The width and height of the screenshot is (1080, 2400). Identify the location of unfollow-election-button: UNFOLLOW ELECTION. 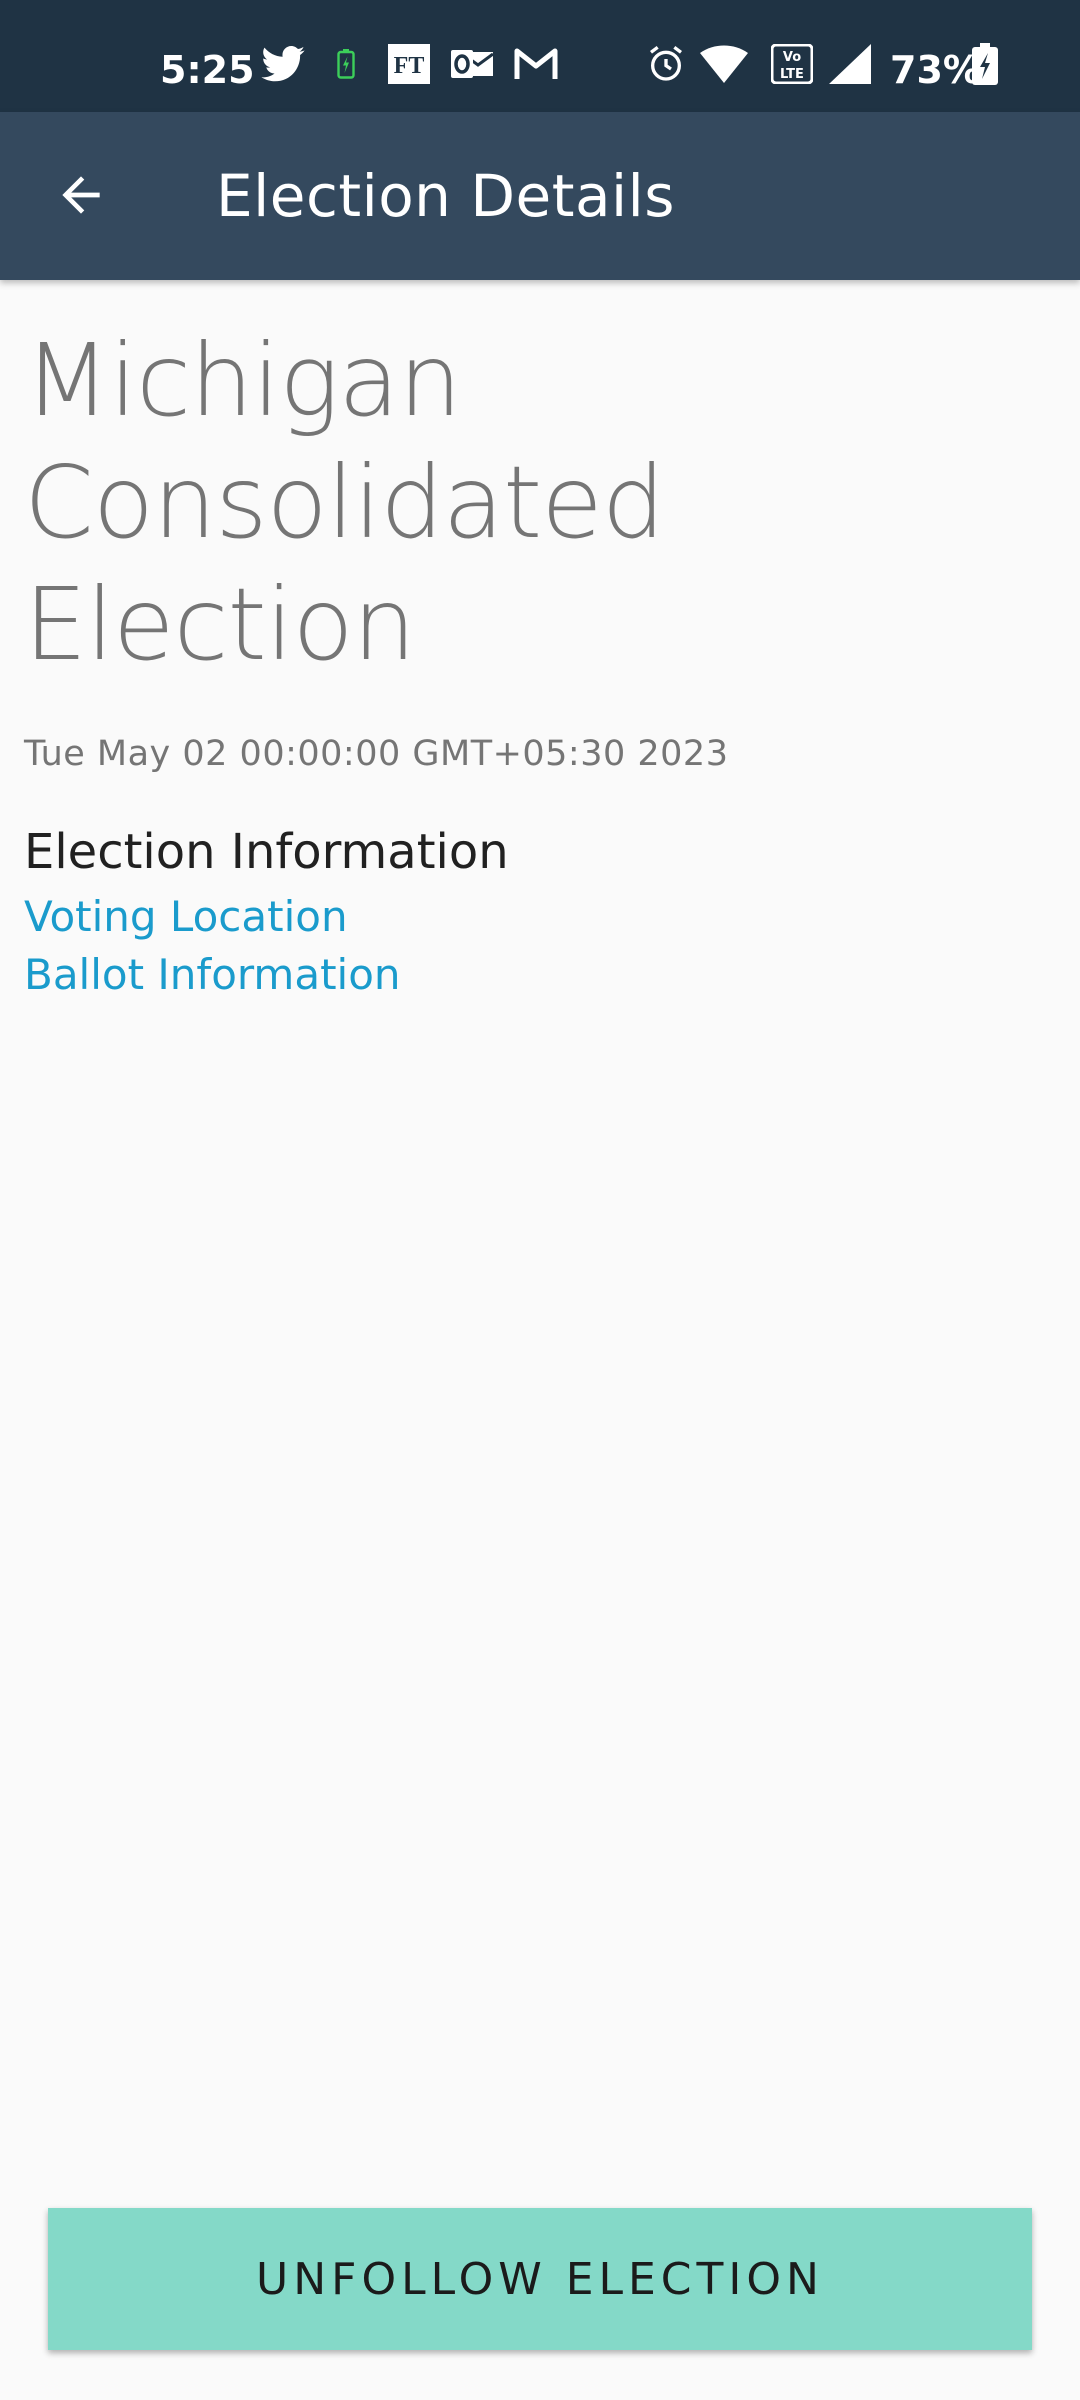
(540, 2279).